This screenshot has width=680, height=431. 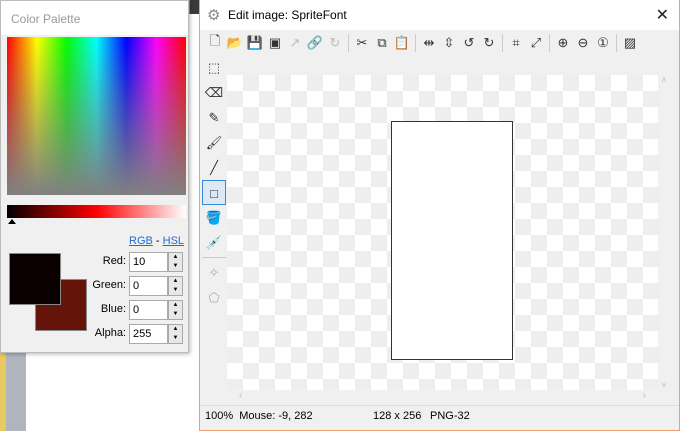 I want to click on slider-marker, so click(x=12, y=221).